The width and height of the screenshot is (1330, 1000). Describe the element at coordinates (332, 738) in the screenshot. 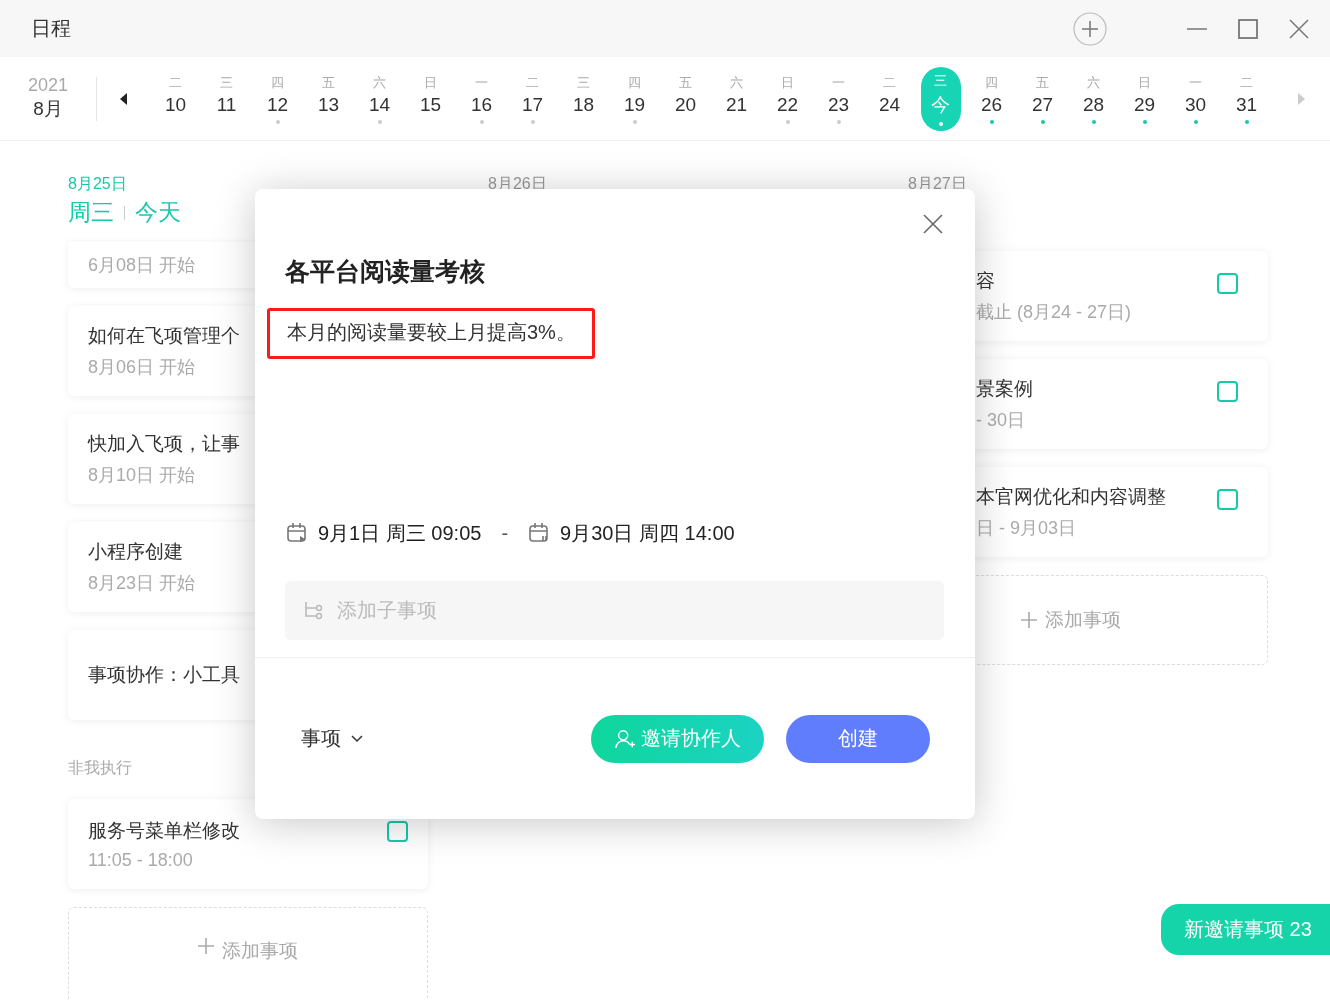

I see `type-dropdown: 事项` at that location.